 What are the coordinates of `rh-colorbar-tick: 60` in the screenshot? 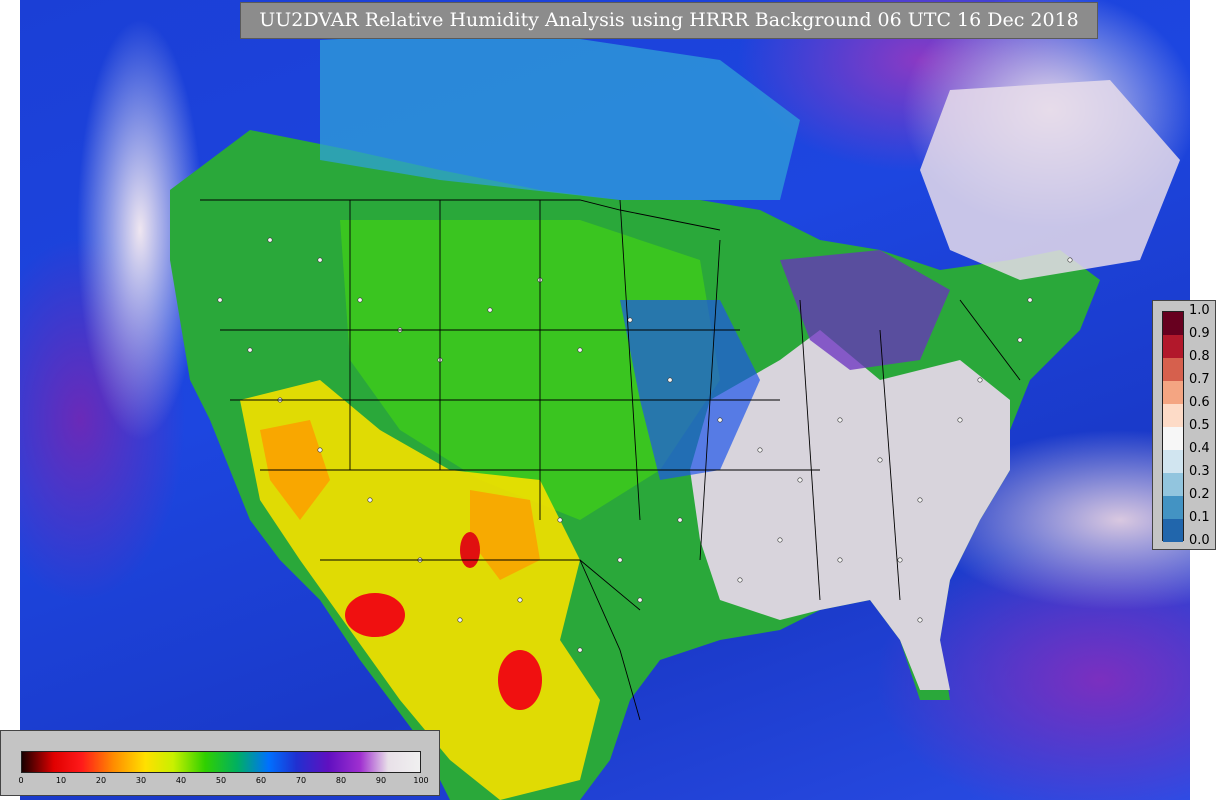 It's located at (261, 780).